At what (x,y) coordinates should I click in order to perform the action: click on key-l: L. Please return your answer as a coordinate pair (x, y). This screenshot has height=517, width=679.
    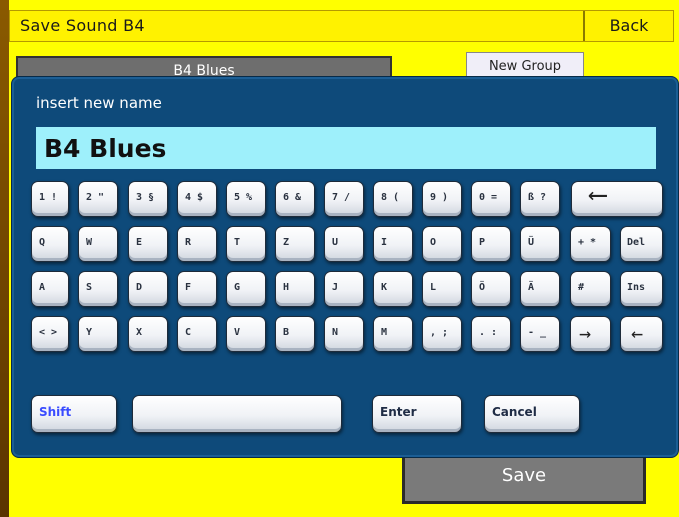
    Looking at the image, I should click on (442, 289).